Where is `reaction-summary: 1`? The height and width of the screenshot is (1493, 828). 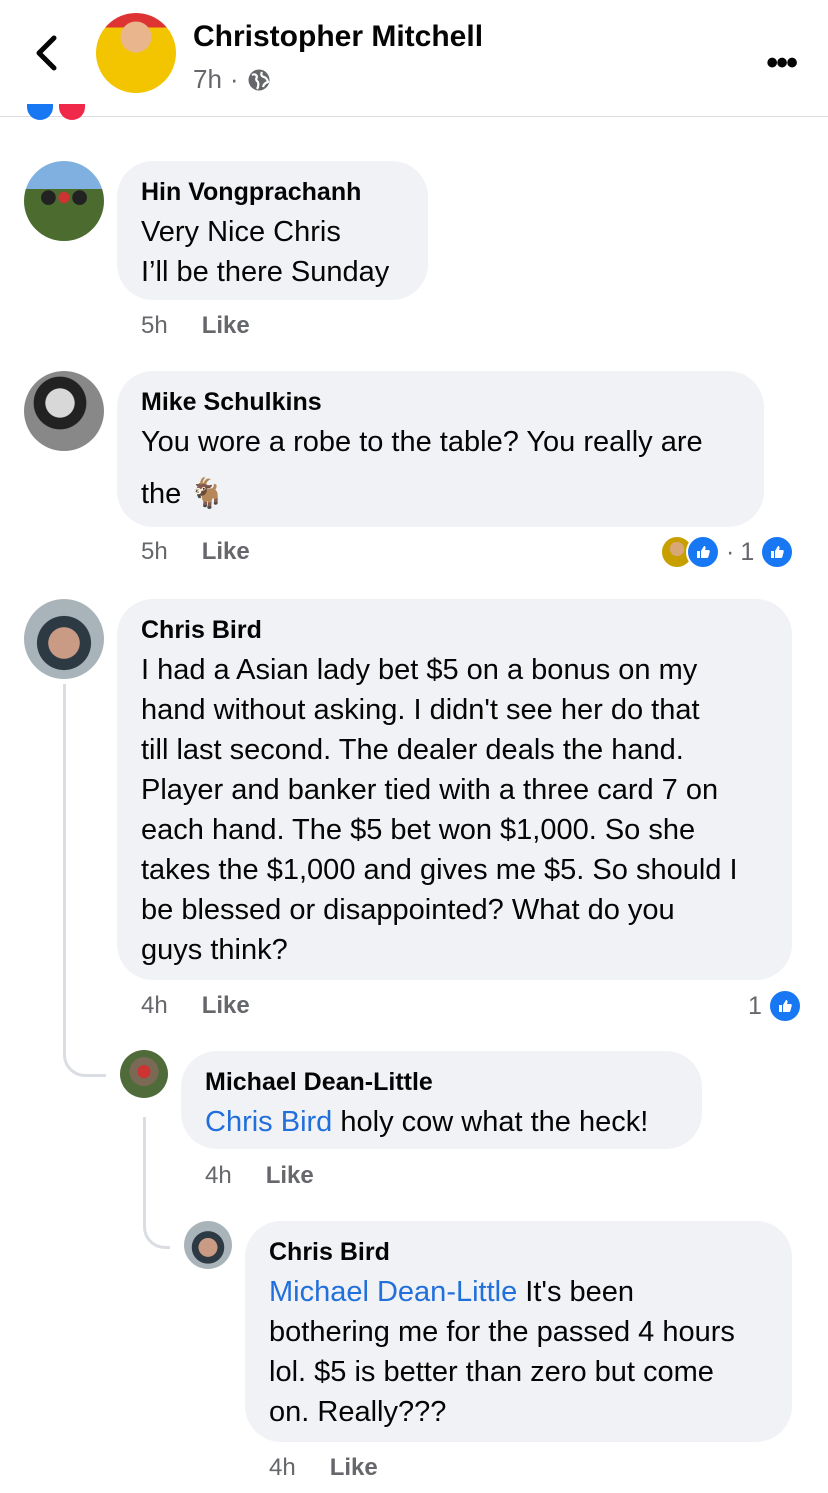 reaction-summary: 1 is located at coordinates (775, 1006).